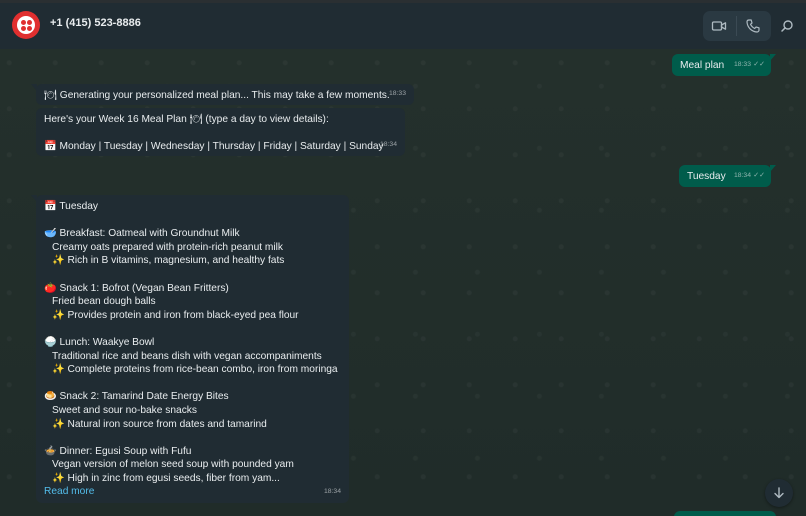  I want to click on search-button, so click(787, 26).